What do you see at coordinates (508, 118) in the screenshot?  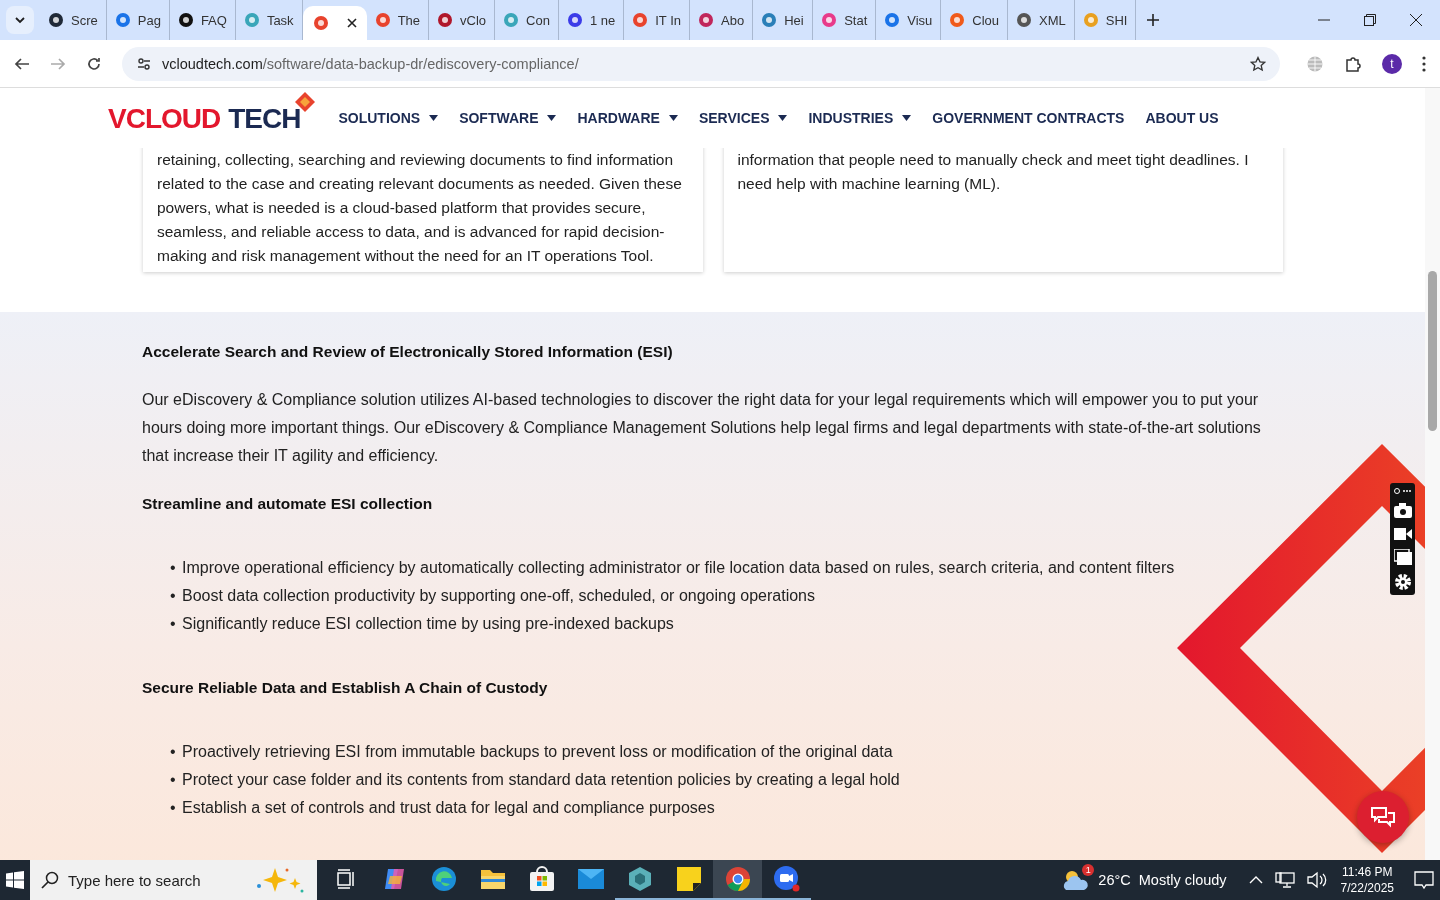 I see `nav-link: SOFTWARE` at bounding box center [508, 118].